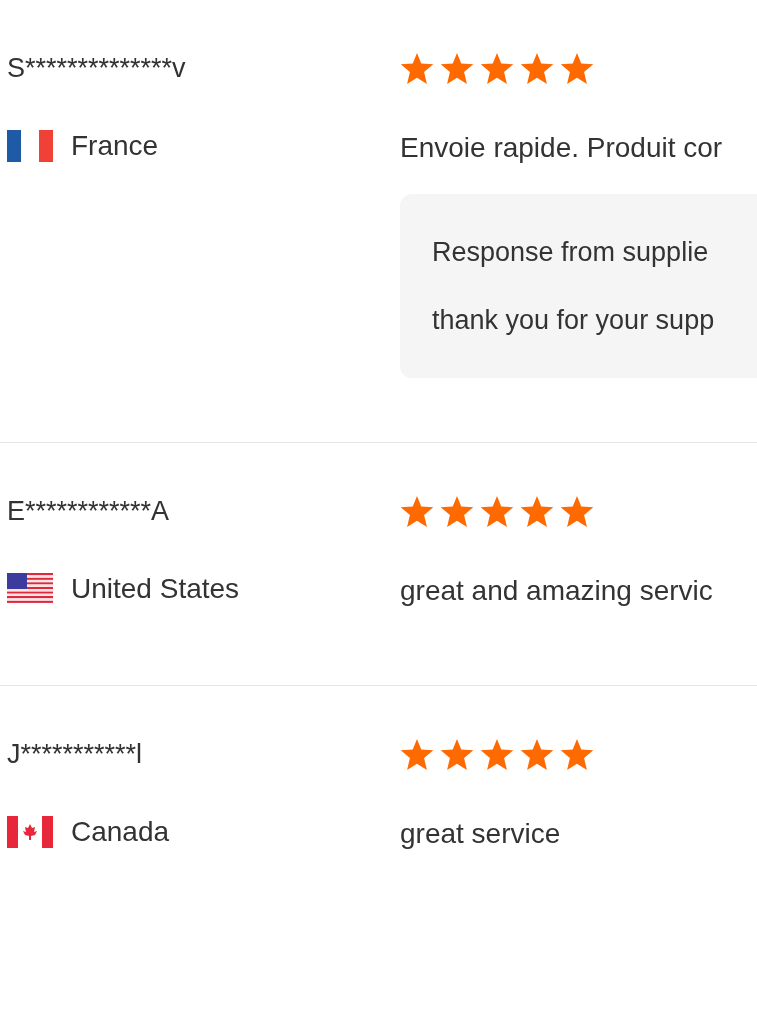 The image size is (757, 1010). Describe the element at coordinates (557, 591) in the screenshot. I see `review-text: great and amazing servic` at that location.